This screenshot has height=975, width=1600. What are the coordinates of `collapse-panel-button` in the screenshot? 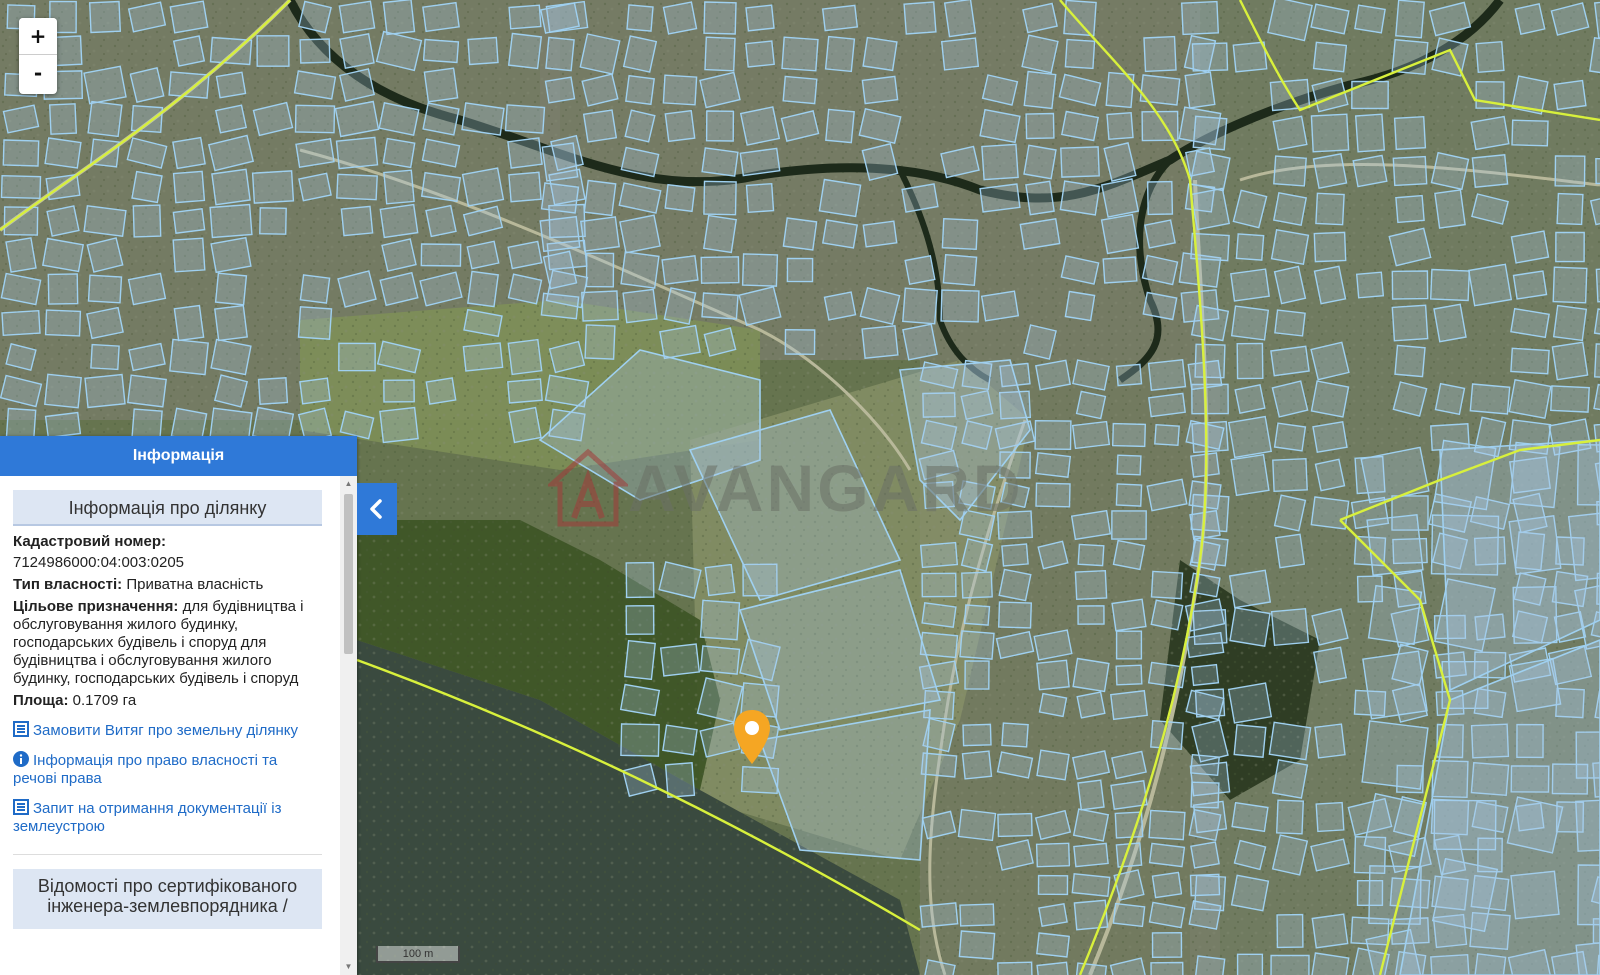 It's located at (377, 509).